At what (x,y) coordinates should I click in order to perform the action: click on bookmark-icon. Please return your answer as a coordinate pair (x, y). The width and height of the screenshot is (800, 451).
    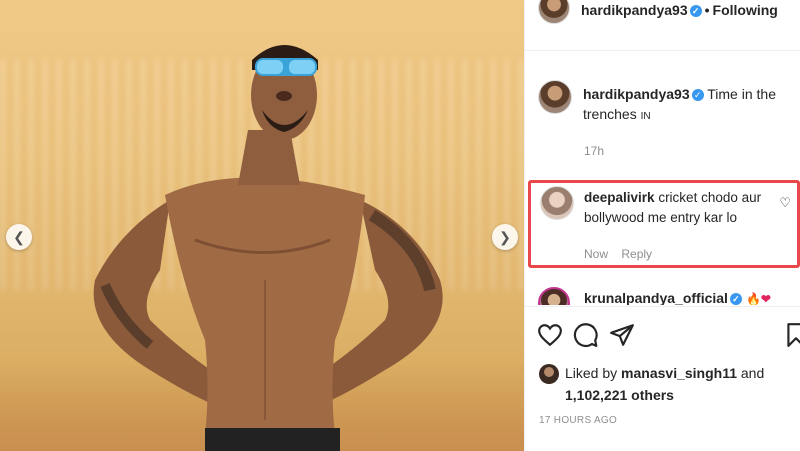
    Looking at the image, I should click on (791, 335).